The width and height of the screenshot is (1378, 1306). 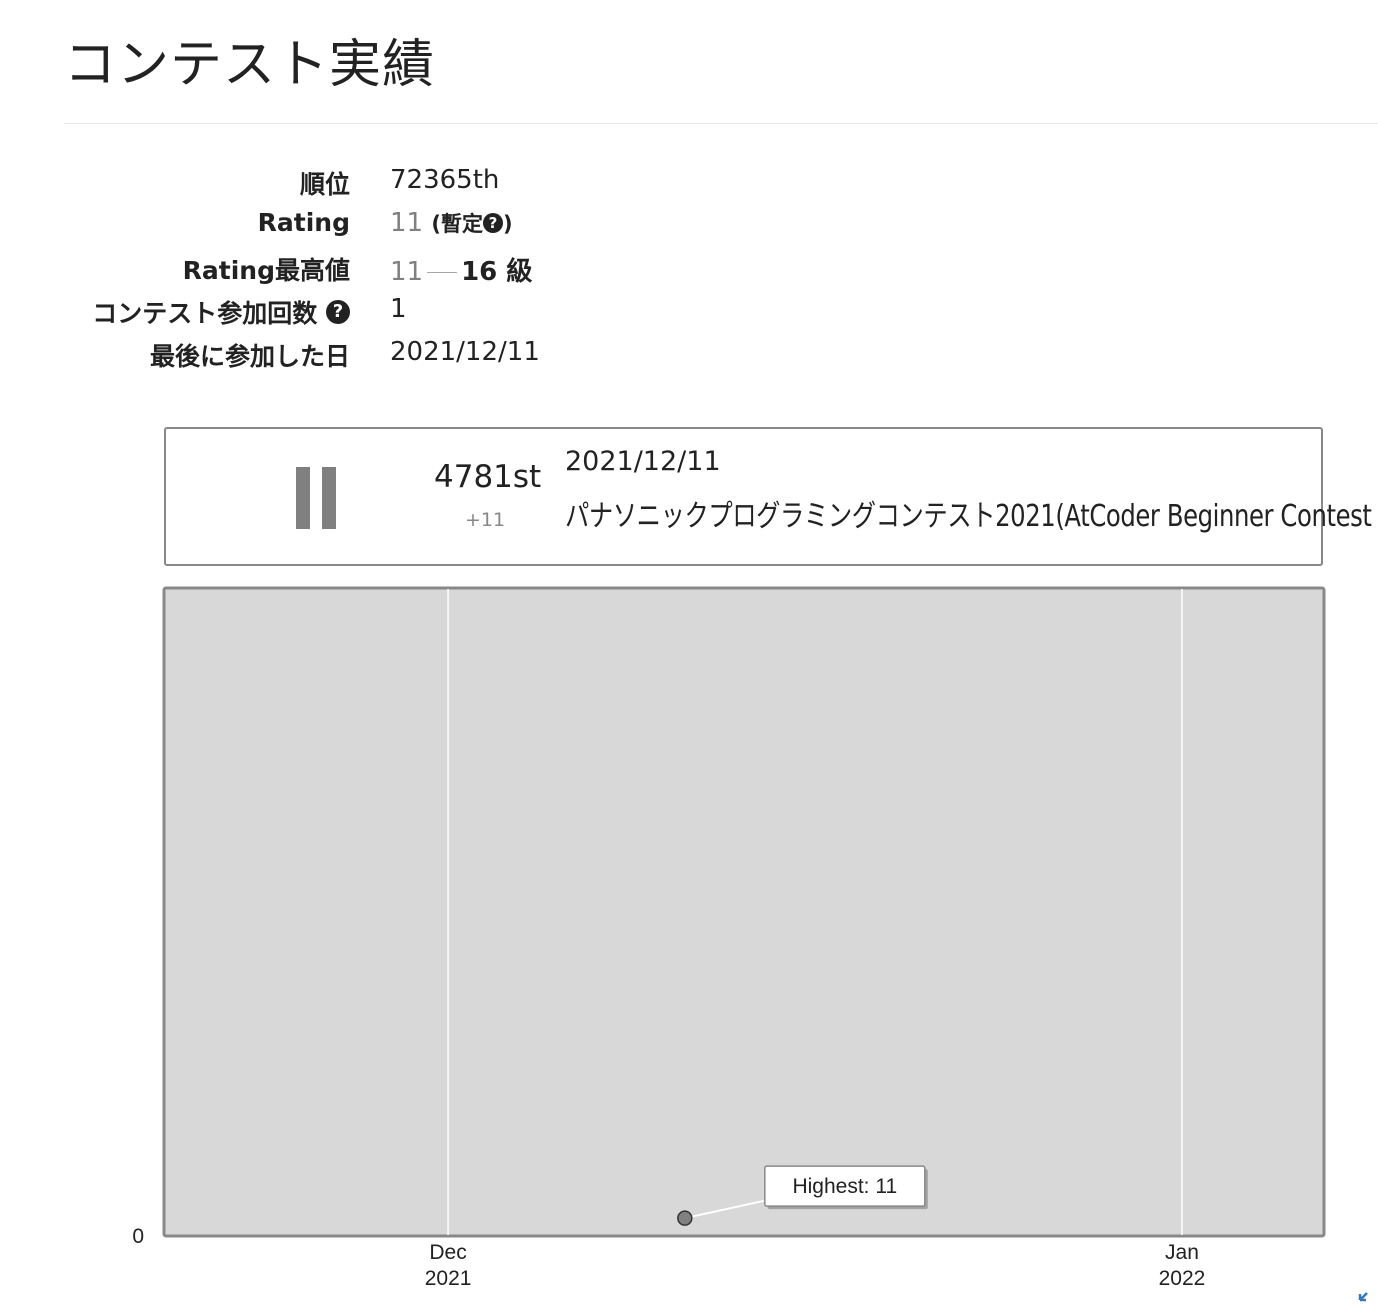 I want to click on stat-row-rank: 順位 72365th, so click(x=350, y=186).